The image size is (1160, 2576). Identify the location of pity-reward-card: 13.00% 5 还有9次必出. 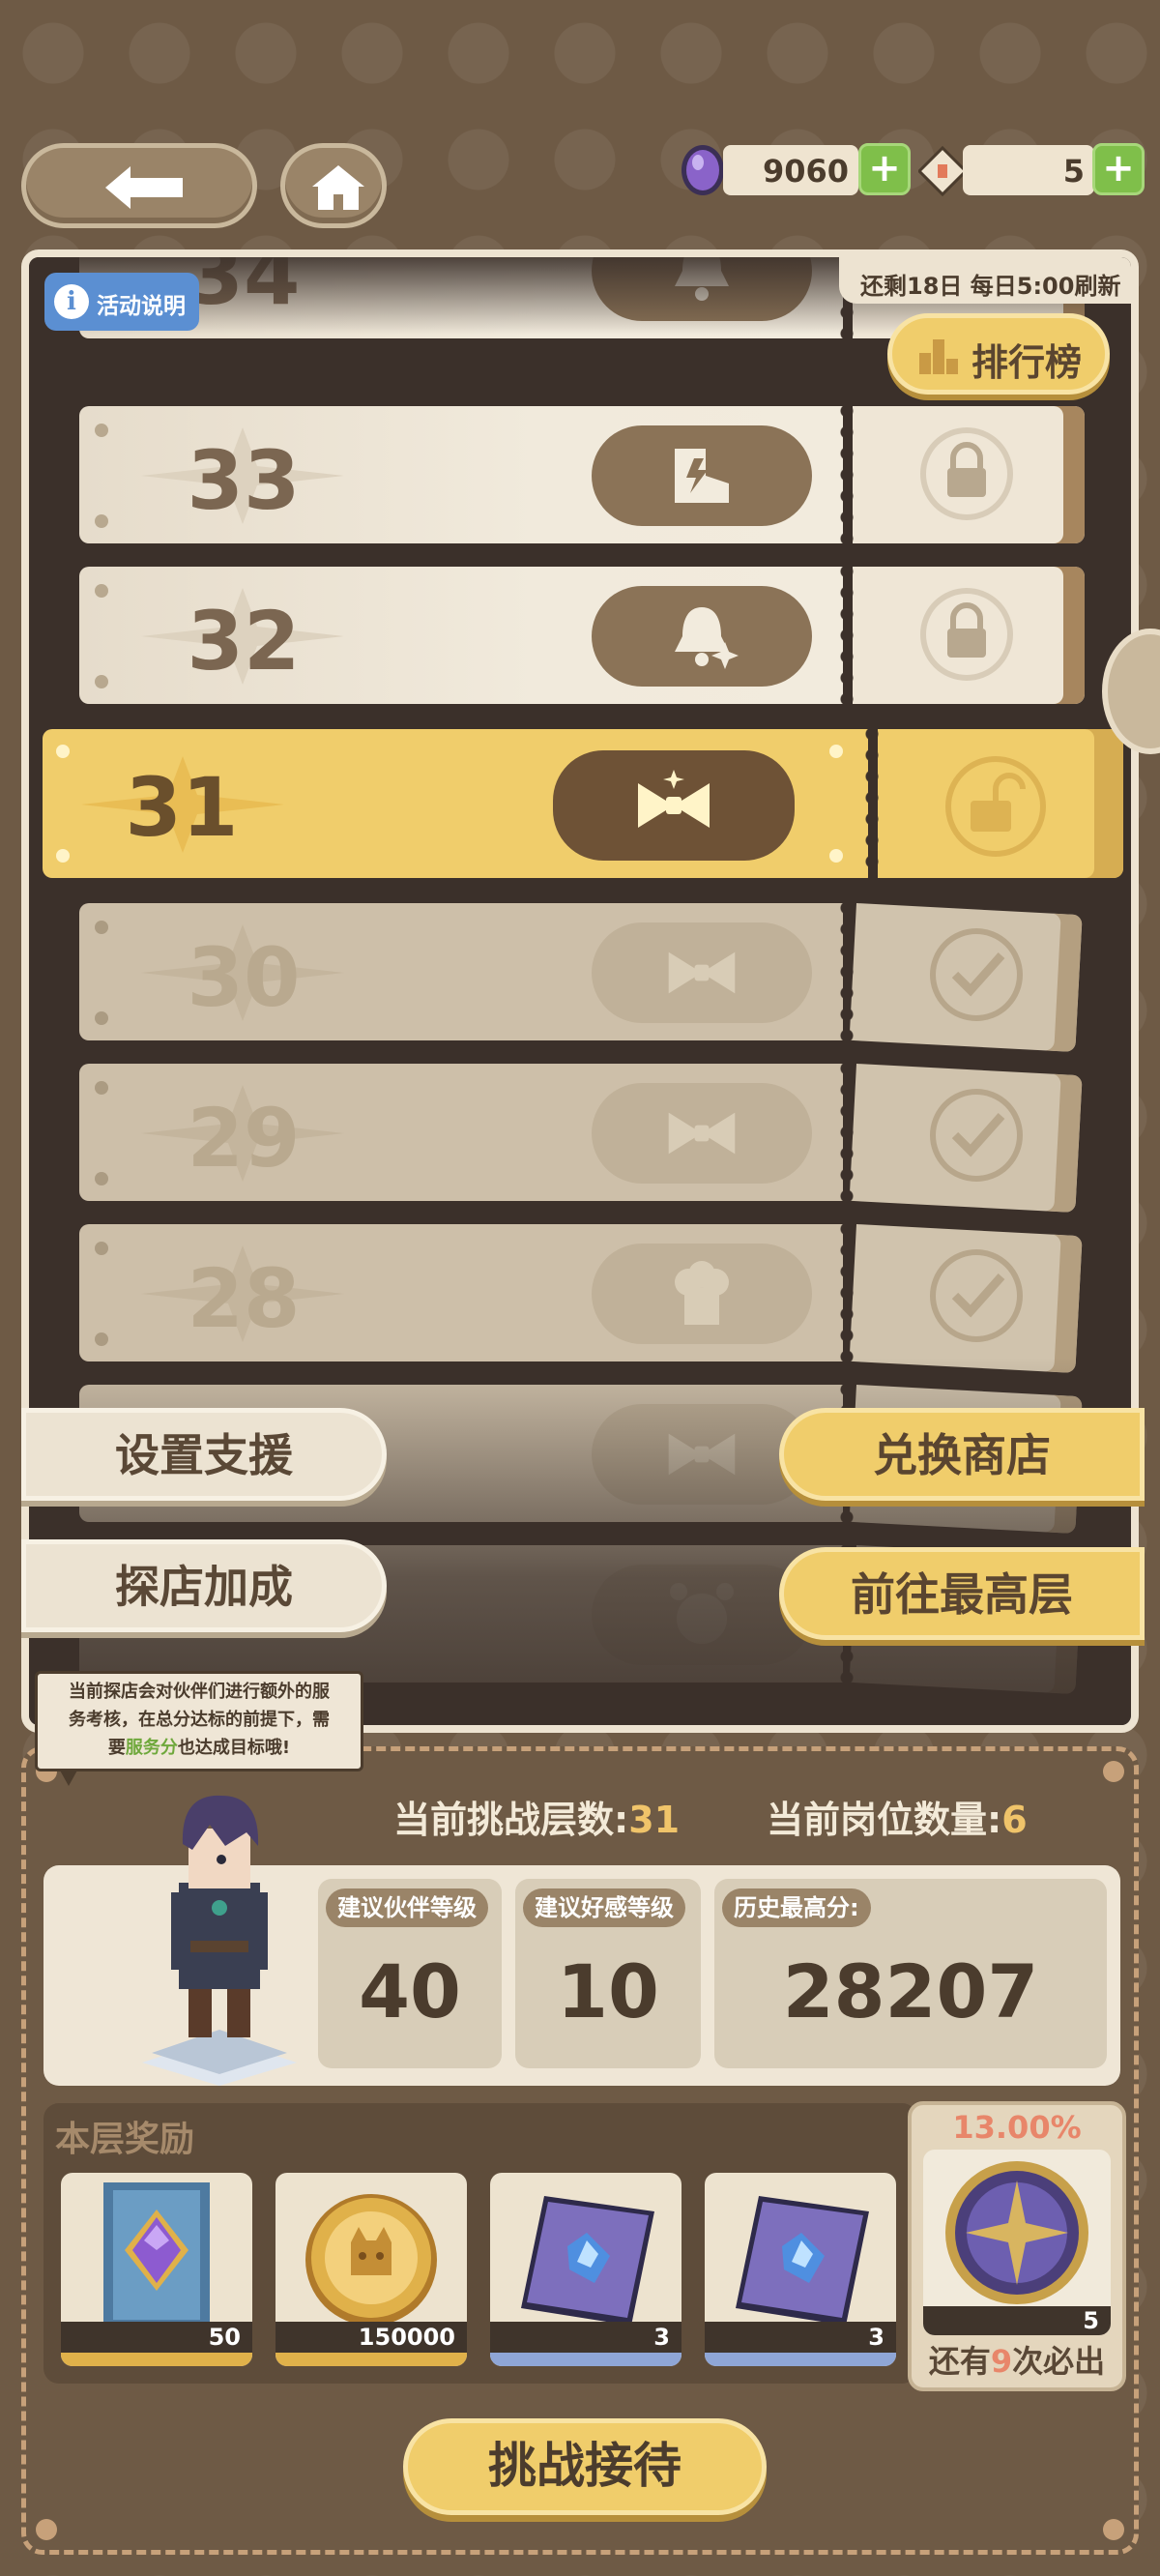
(1017, 2246).